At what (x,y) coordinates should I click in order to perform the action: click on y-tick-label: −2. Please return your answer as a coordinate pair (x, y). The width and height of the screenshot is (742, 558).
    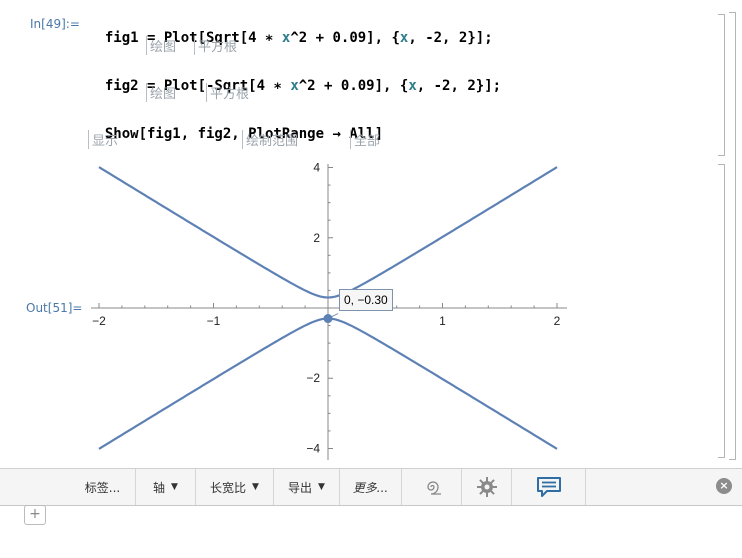
    Looking at the image, I should click on (313, 378).